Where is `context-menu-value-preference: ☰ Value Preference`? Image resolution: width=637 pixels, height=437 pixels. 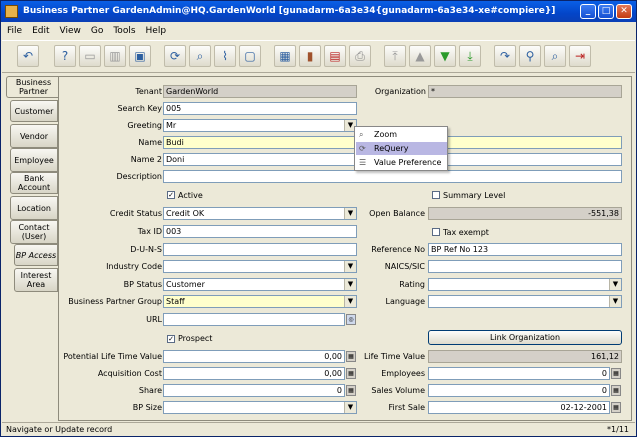
context-menu-value-preference: ☰ Value Preference is located at coordinates (401, 162).